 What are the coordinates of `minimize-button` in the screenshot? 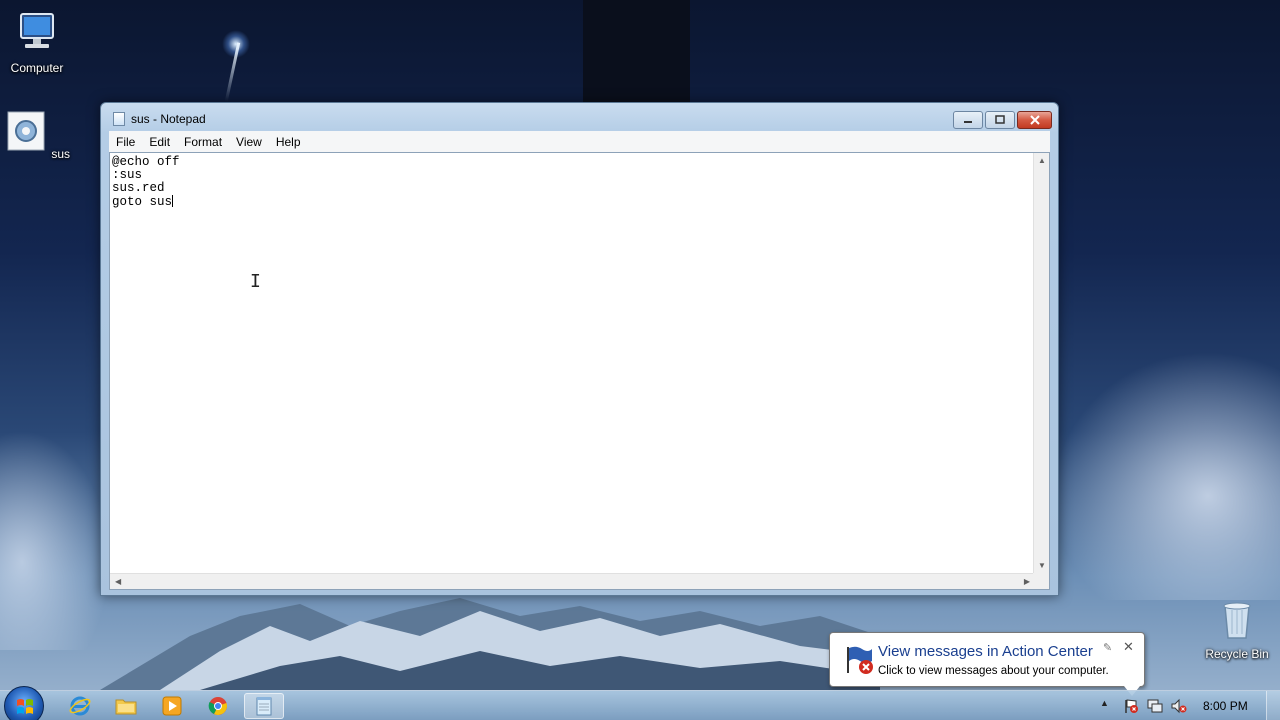 It's located at (968, 120).